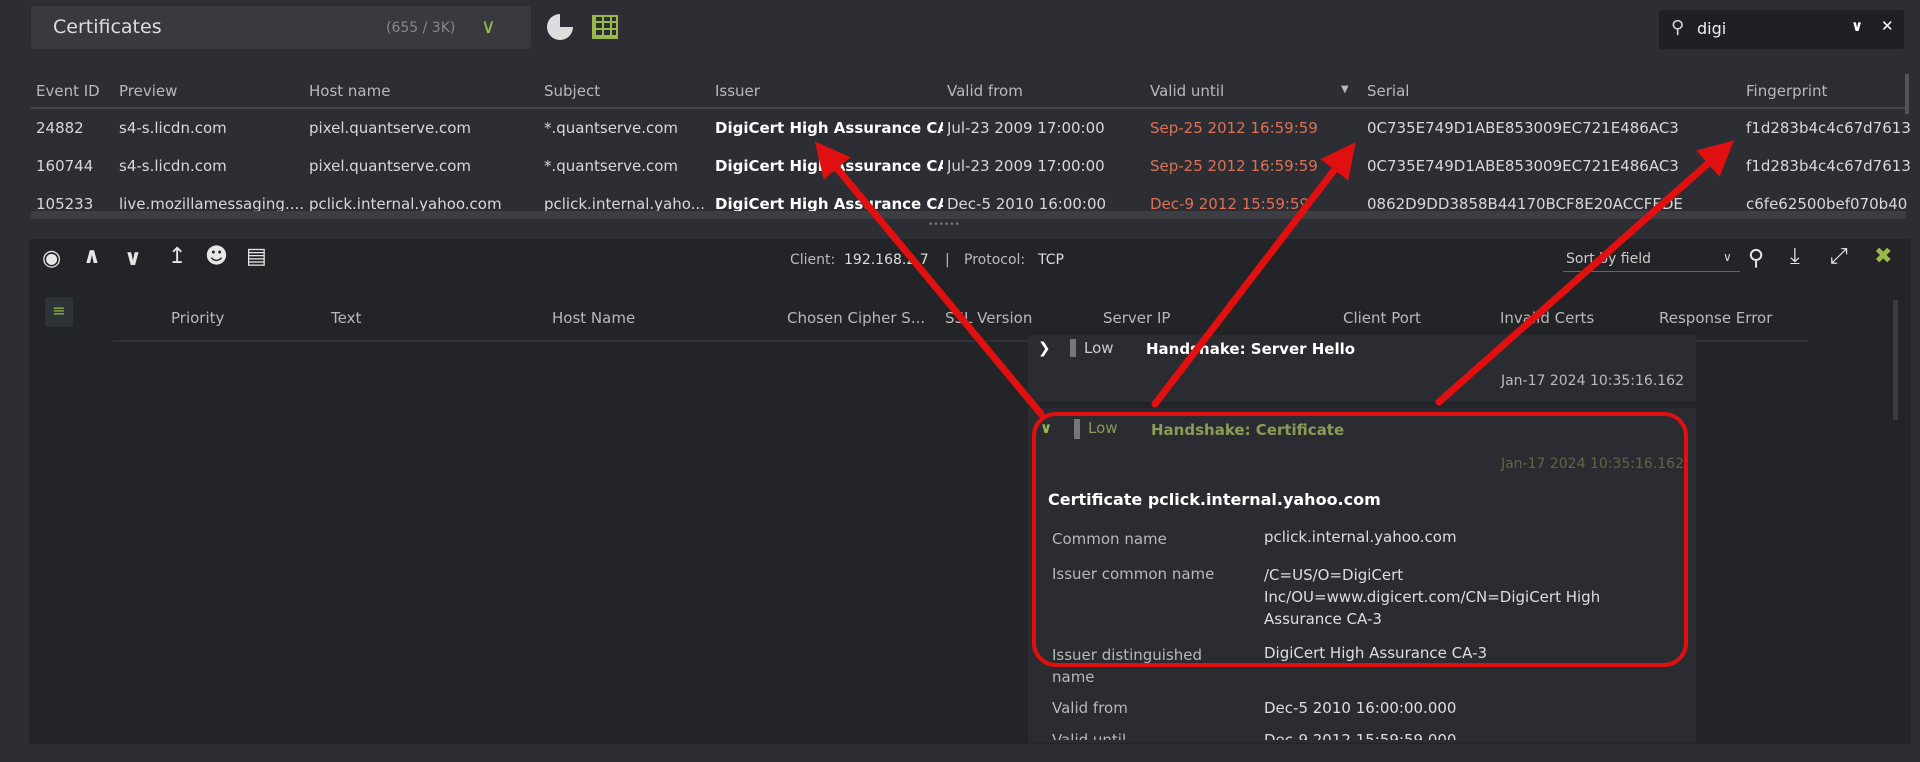 The width and height of the screenshot is (1920, 762). I want to click on annotation-box, so click(1360, 539).